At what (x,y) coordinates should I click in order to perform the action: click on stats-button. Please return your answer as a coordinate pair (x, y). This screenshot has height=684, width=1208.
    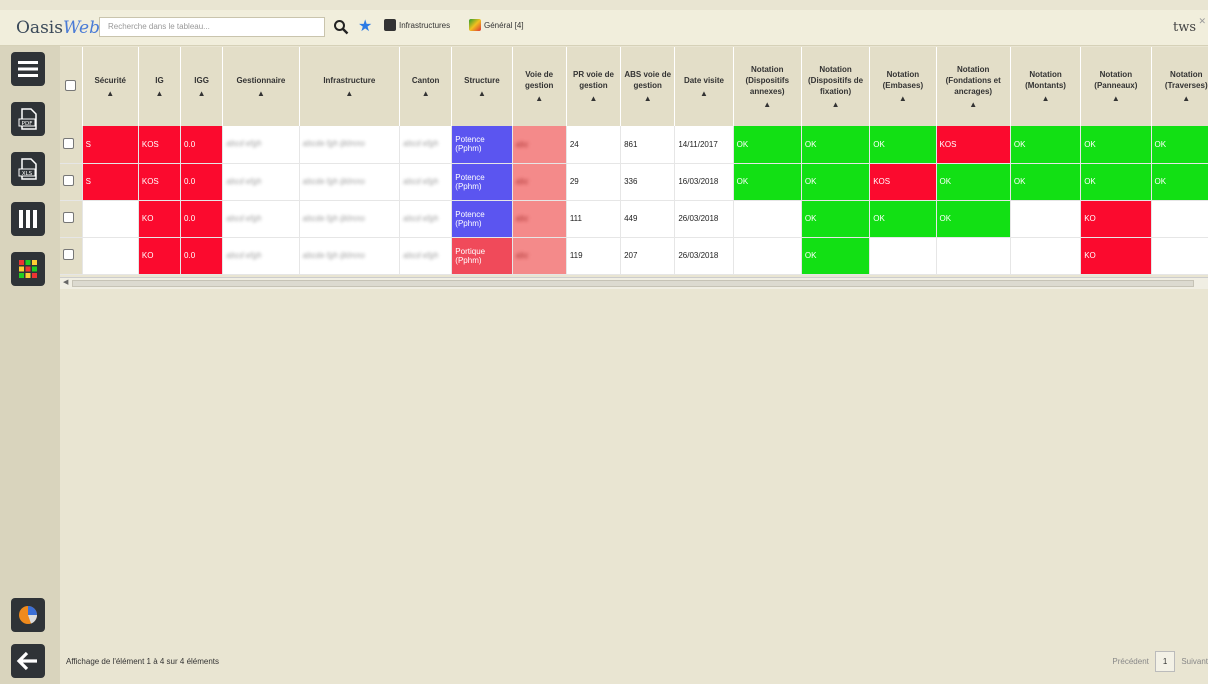
    Looking at the image, I should click on (28, 615).